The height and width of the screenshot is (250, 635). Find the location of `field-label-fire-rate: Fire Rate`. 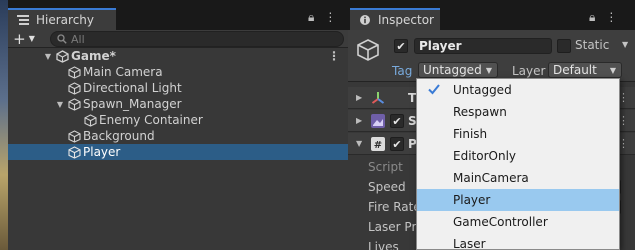

field-label-fire-rate: Fire Rate is located at coordinates (394, 207).